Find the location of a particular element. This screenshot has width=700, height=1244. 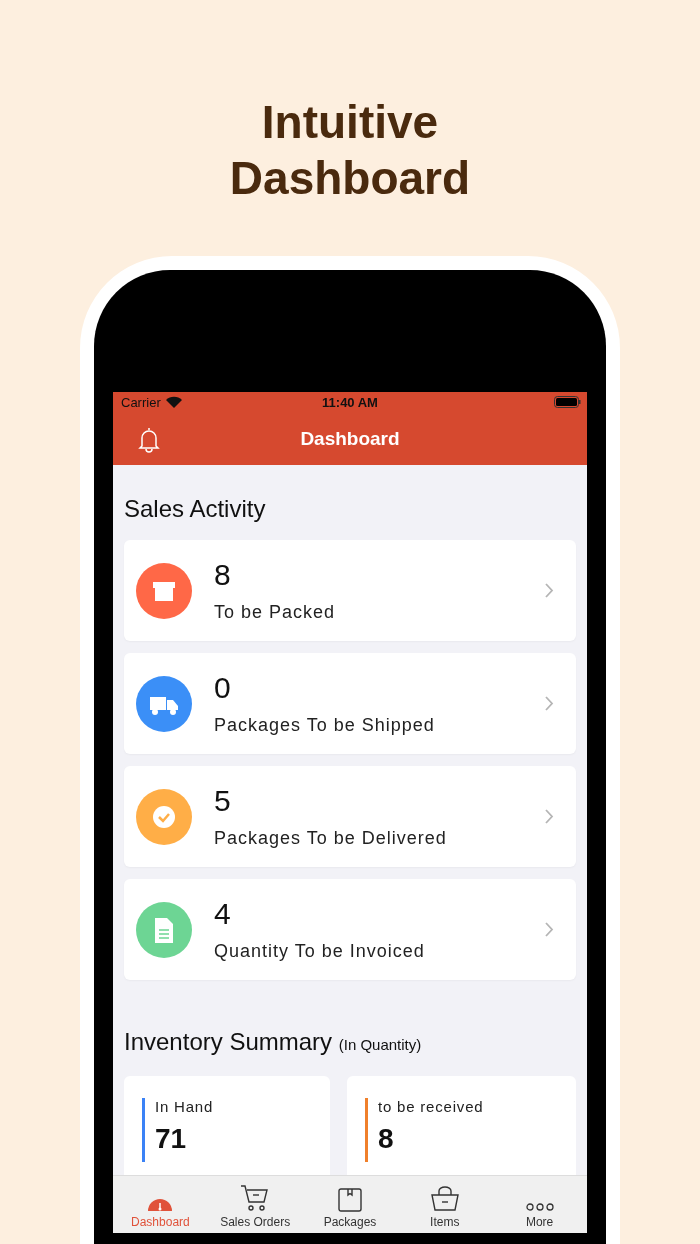

summary-label: to be received is located at coordinates (431, 1106).